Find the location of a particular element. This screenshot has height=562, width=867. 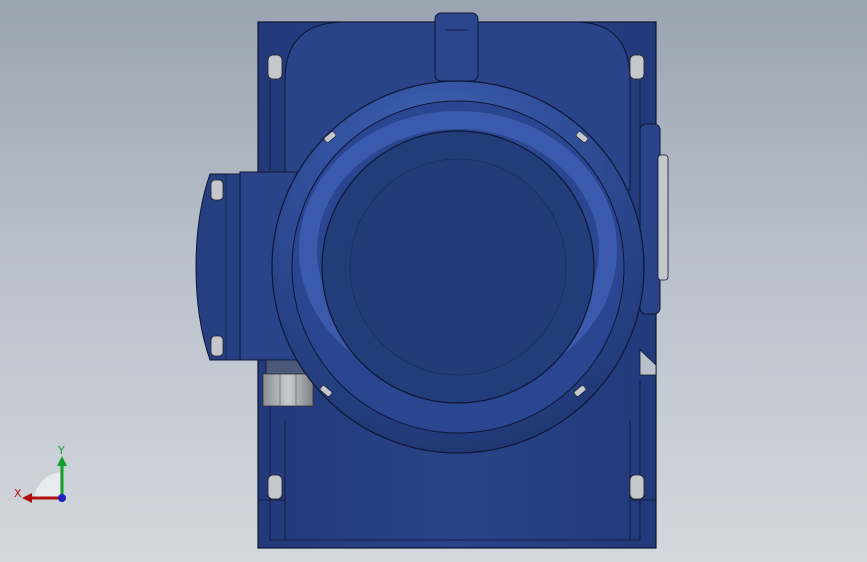

triad-plane-icon is located at coordinates (47, 485).